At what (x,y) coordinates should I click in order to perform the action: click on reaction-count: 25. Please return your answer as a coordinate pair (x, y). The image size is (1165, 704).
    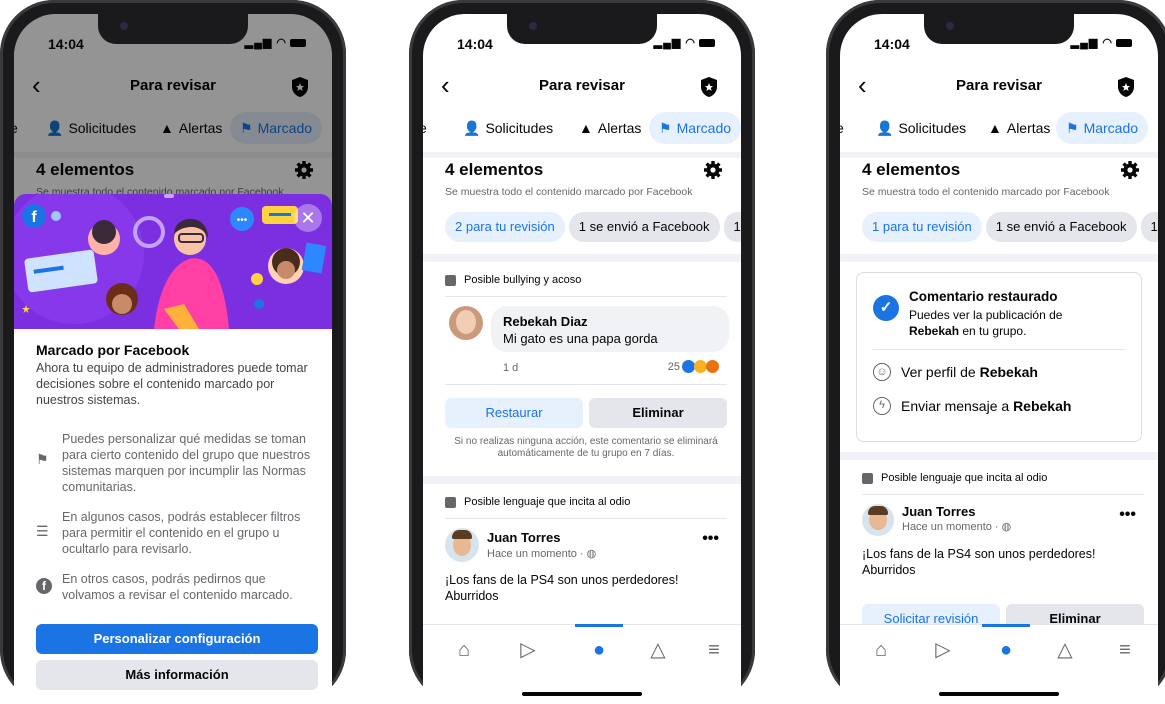
    Looking at the image, I should click on (673, 366).